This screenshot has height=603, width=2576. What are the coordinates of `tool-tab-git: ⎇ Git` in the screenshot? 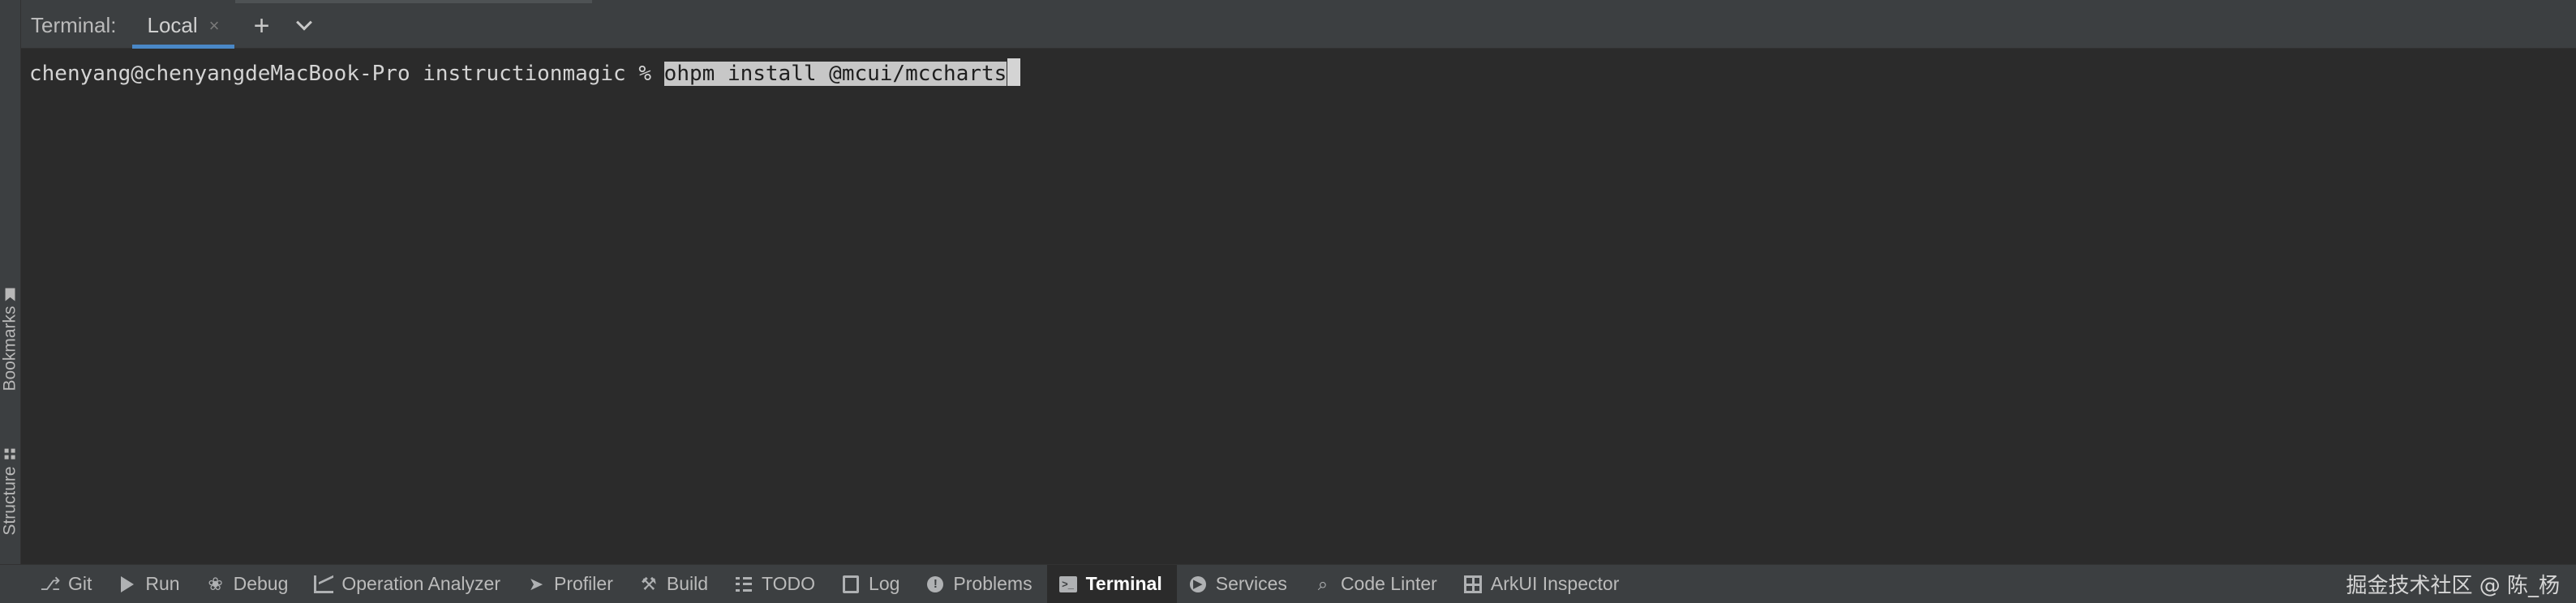 It's located at (67, 584).